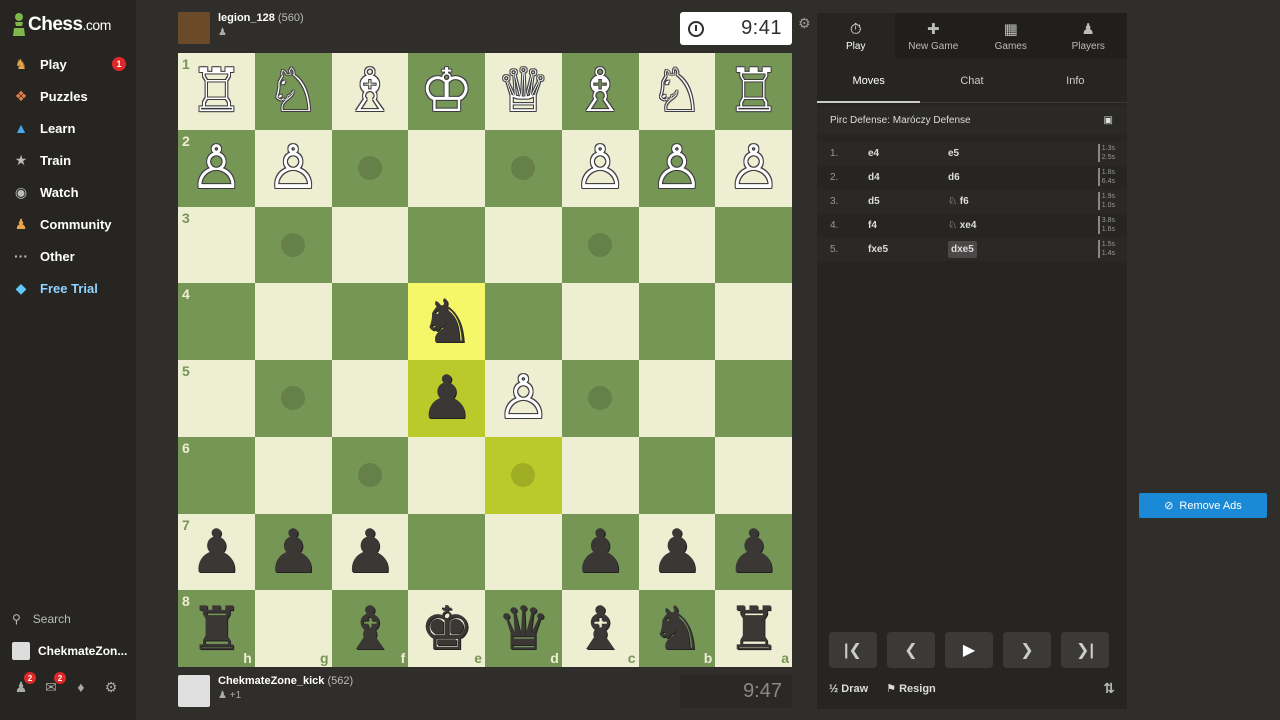  Describe the element at coordinates (293, 628) in the screenshot. I see `board-square: g` at that location.